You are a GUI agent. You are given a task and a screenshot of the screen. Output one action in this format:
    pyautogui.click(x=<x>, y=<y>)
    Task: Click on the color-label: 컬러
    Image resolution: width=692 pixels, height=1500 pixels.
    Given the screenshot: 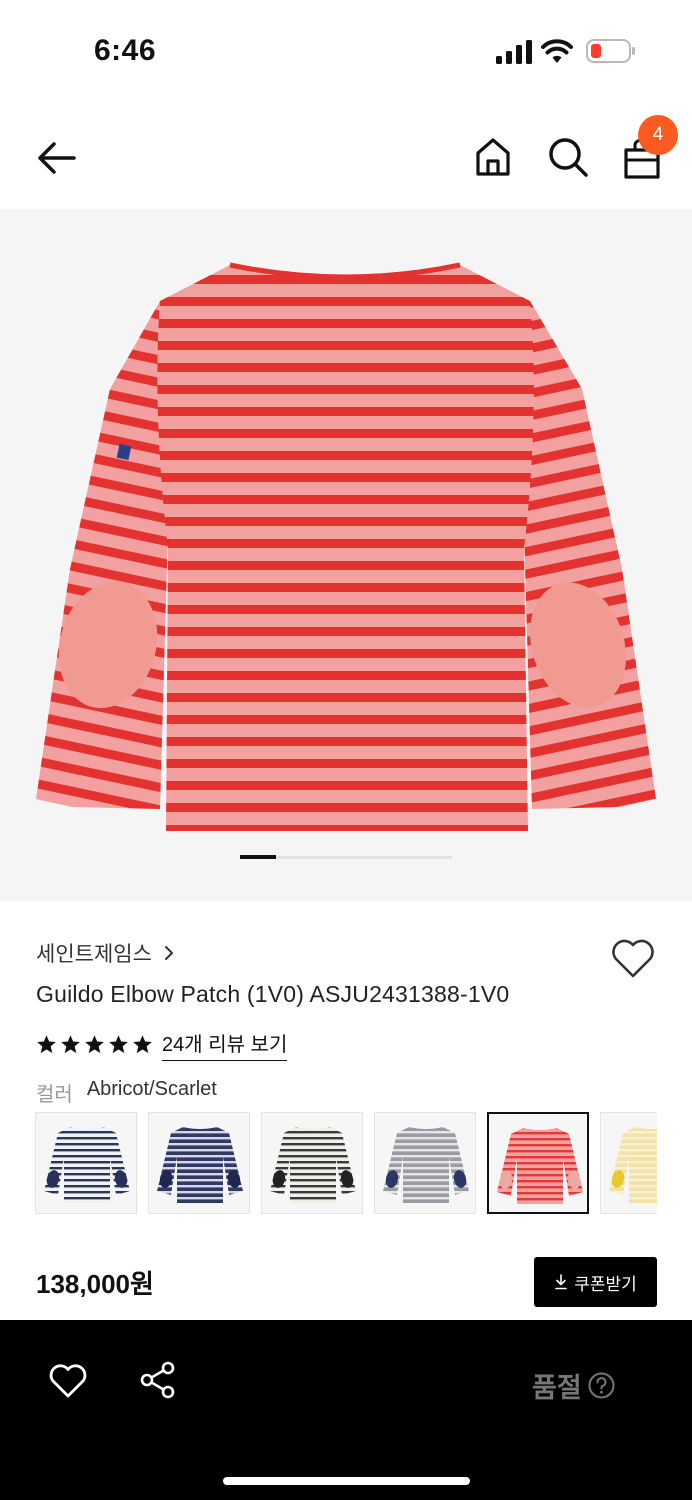 What is the action you would take?
    pyautogui.click(x=54, y=1095)
    